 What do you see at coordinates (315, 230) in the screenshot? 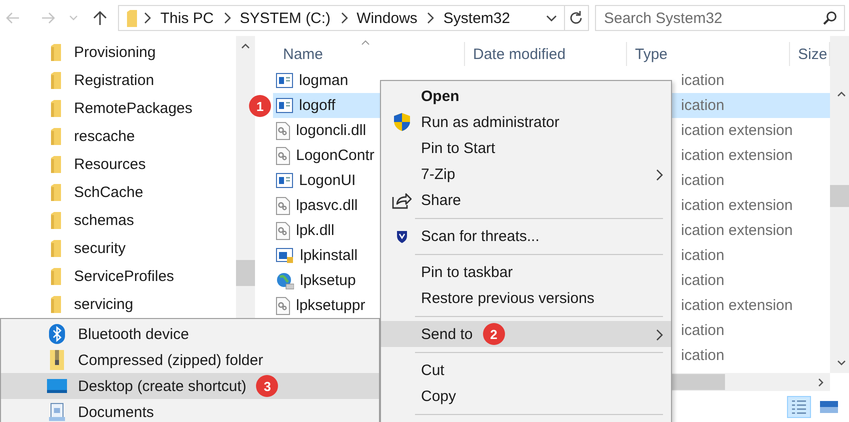
I see `file-name: lpk.dll` at bounding box center [315, 230].